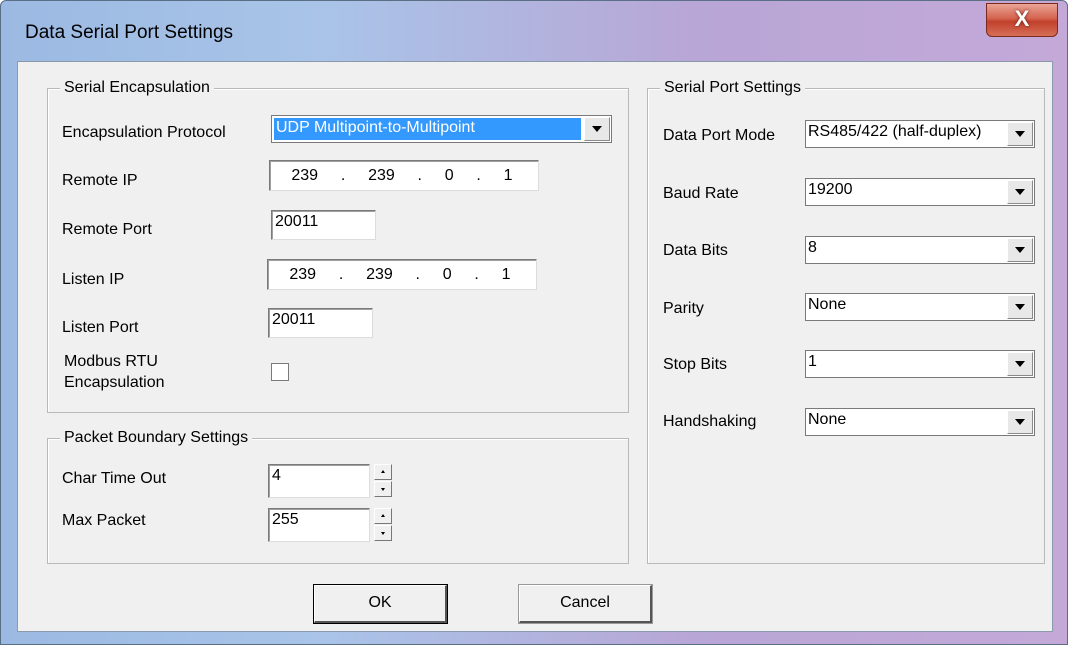  What do you see at coordinates (114, 478) in the screenshot?
I see `char-timeout-label: Char Time Out` at bounding box center [114, 478].